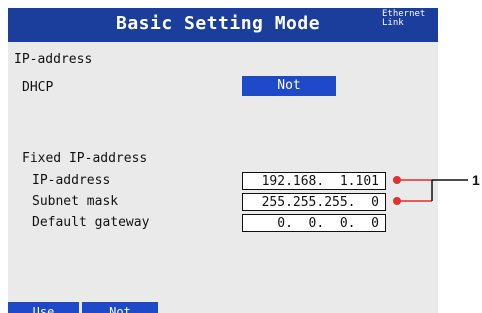 This screenshot has height=313, width=482. I want to click on callout-number: 1, so click(476, 180).